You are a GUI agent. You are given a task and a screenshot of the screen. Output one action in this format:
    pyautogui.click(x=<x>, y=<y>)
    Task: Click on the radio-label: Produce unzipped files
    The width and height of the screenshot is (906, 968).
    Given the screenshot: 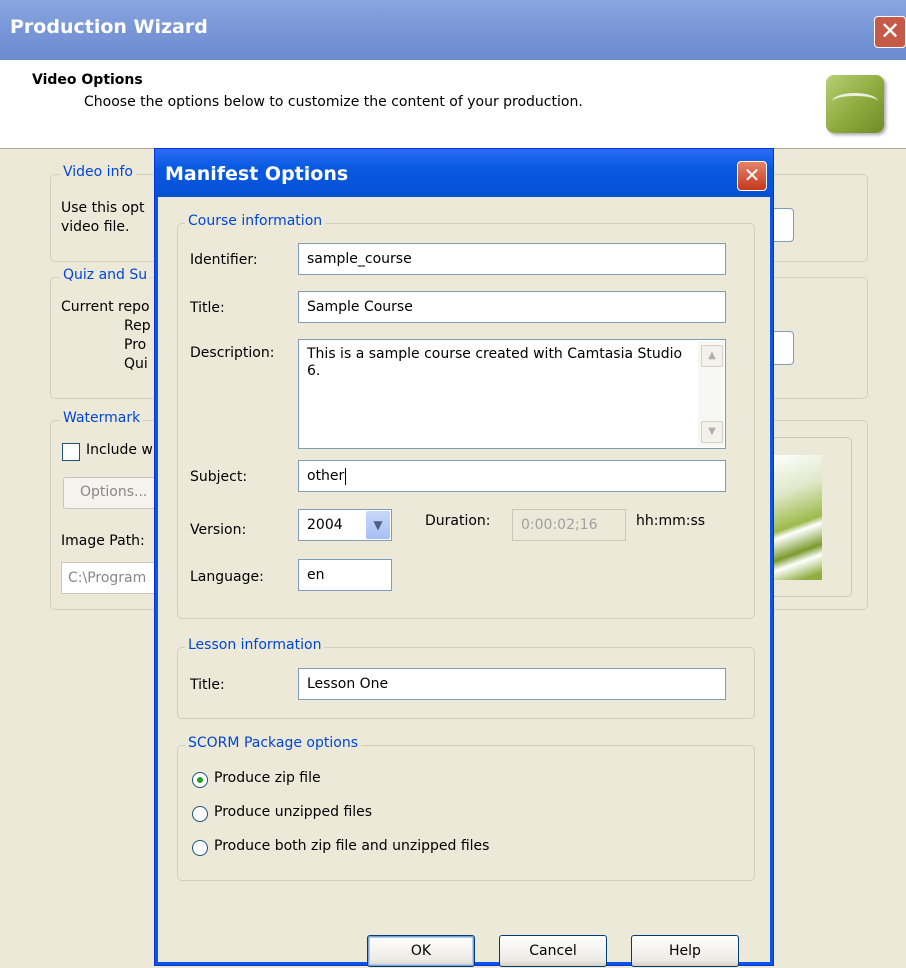 What is the action you would take?
    pyautogui.click(x=293, y=812)
    